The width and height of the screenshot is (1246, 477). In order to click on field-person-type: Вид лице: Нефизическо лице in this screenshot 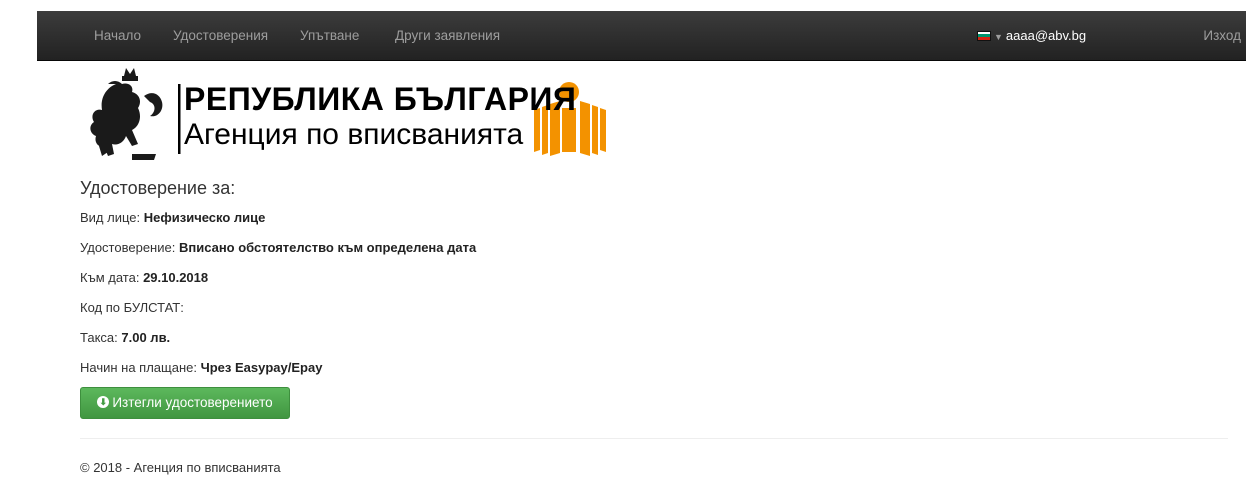, I will do `click(172, 217)`.